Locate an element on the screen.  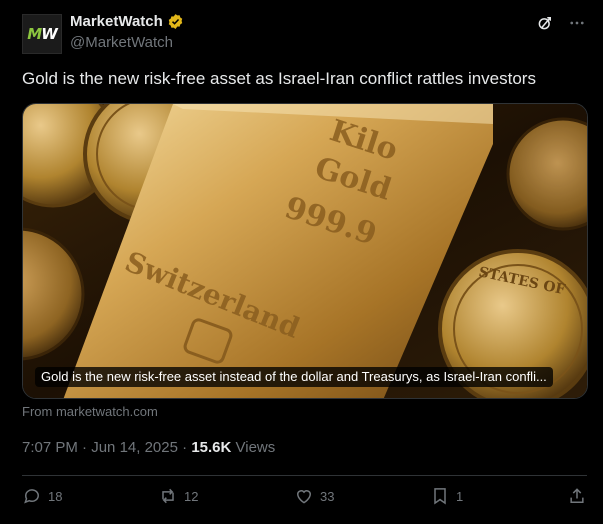
views-count: 15.6K is located at coordinates (211, 447).